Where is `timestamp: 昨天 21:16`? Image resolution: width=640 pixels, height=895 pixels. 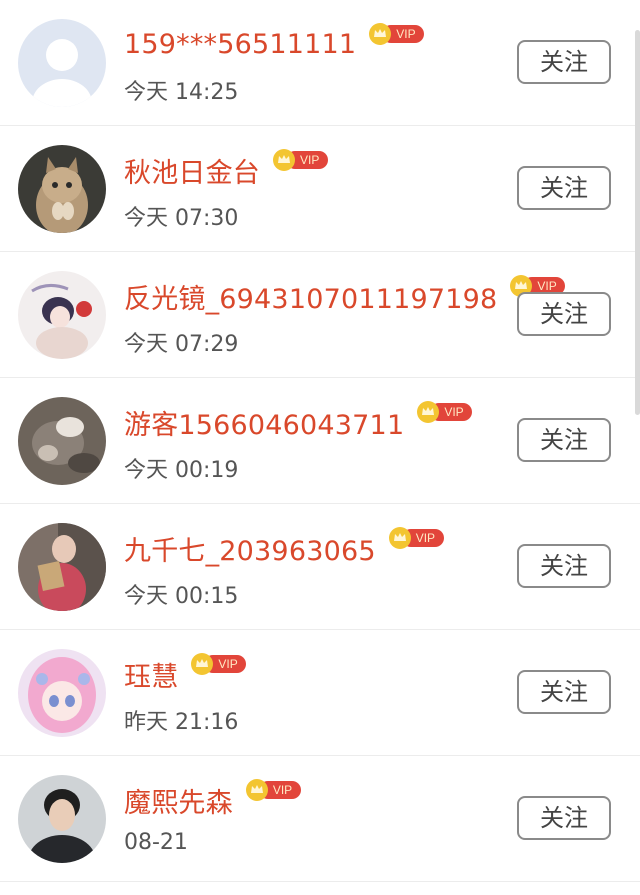 timestamp: 昨天 21:16 is located at coordinates (181, 722).